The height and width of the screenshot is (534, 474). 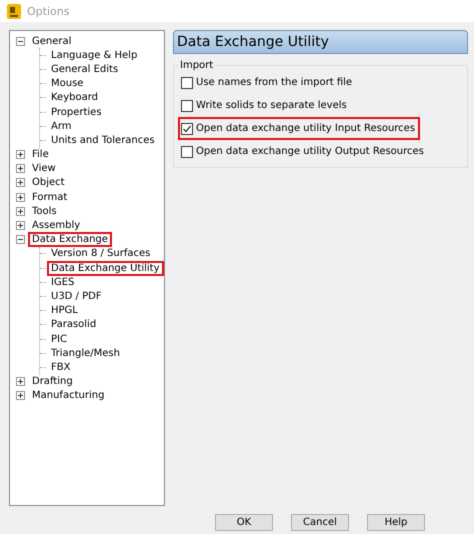 I want to click on app-icon, so click(x=14, y=11).